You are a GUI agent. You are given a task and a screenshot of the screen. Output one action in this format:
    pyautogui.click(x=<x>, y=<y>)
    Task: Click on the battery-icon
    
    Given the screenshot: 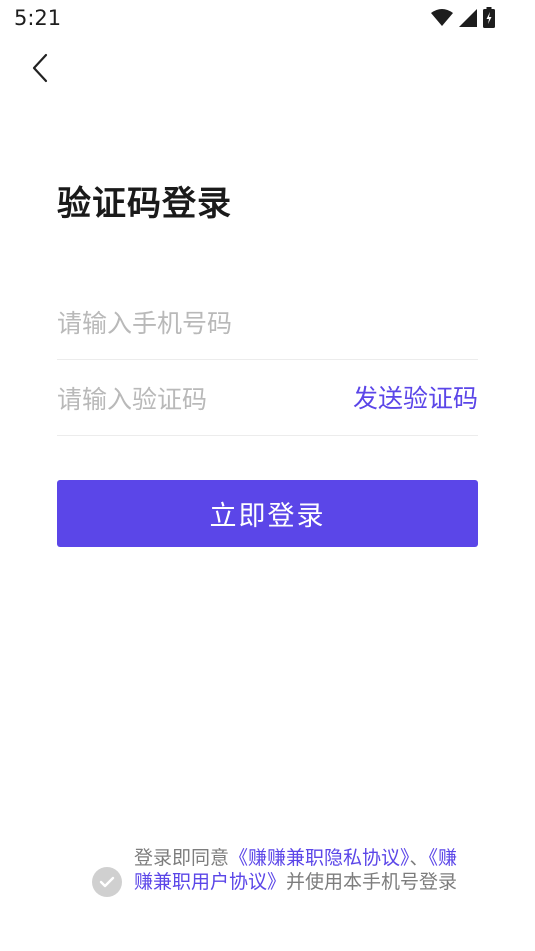 What is the action you would take?
    pyautogui.click(x=489, y=17)
    